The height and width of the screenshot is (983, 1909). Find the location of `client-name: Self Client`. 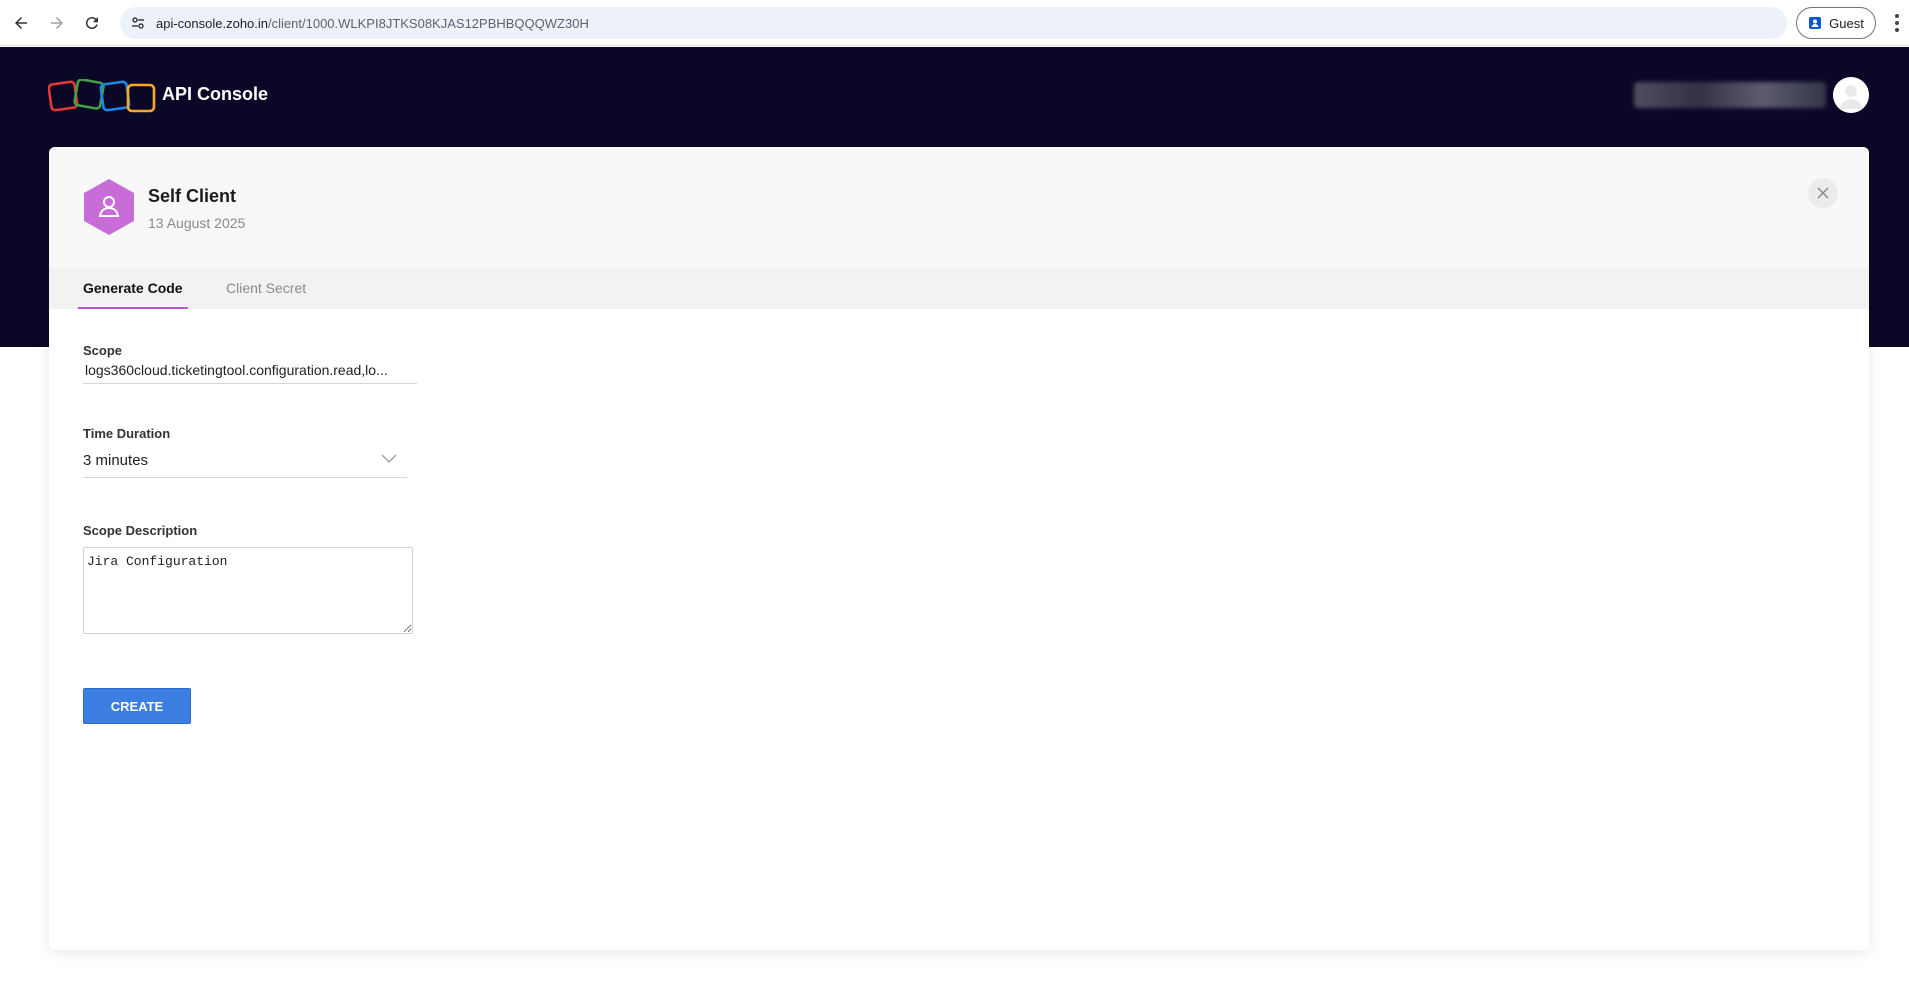

client-name: Self Client is located at coordinates (192, 196).